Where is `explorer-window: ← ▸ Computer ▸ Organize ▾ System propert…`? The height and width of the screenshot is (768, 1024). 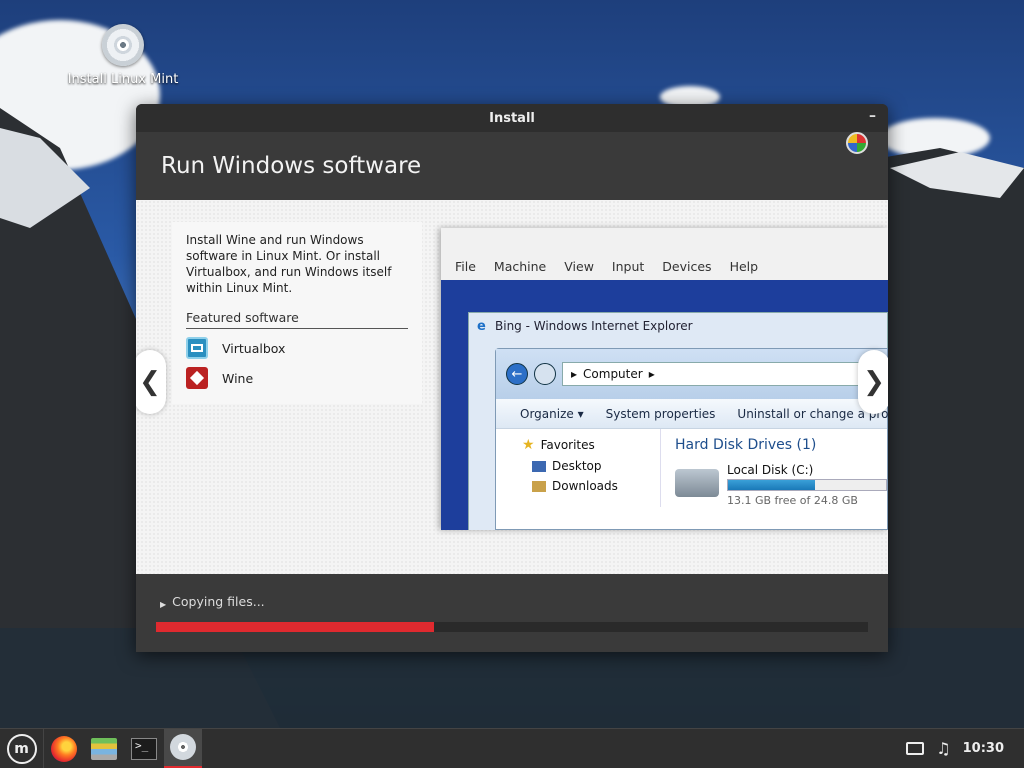
explorer-window: ← ▸ Computer ▸ Organize ▾ System propert… is located at coordinates (691, 439).